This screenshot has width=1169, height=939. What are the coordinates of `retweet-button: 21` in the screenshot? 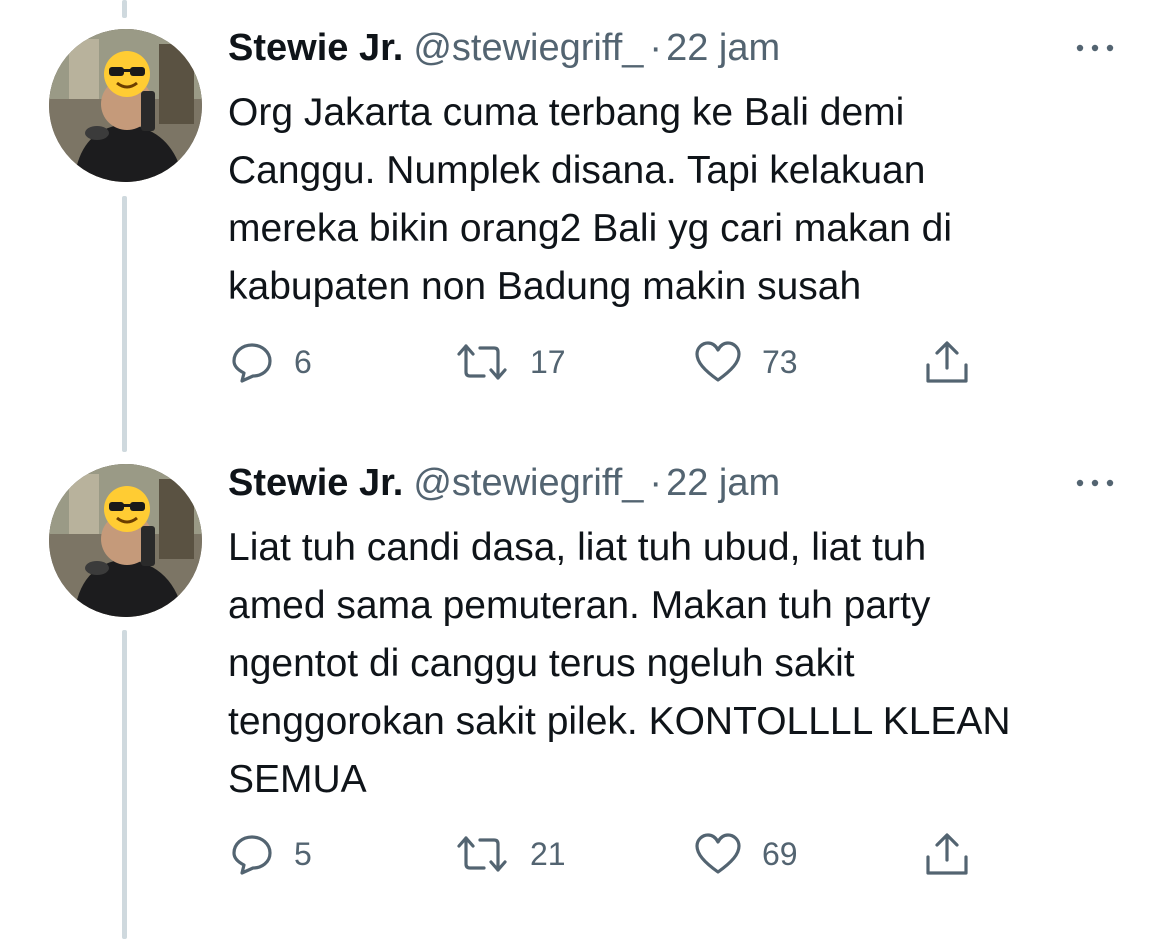 It's located at (510, 854).